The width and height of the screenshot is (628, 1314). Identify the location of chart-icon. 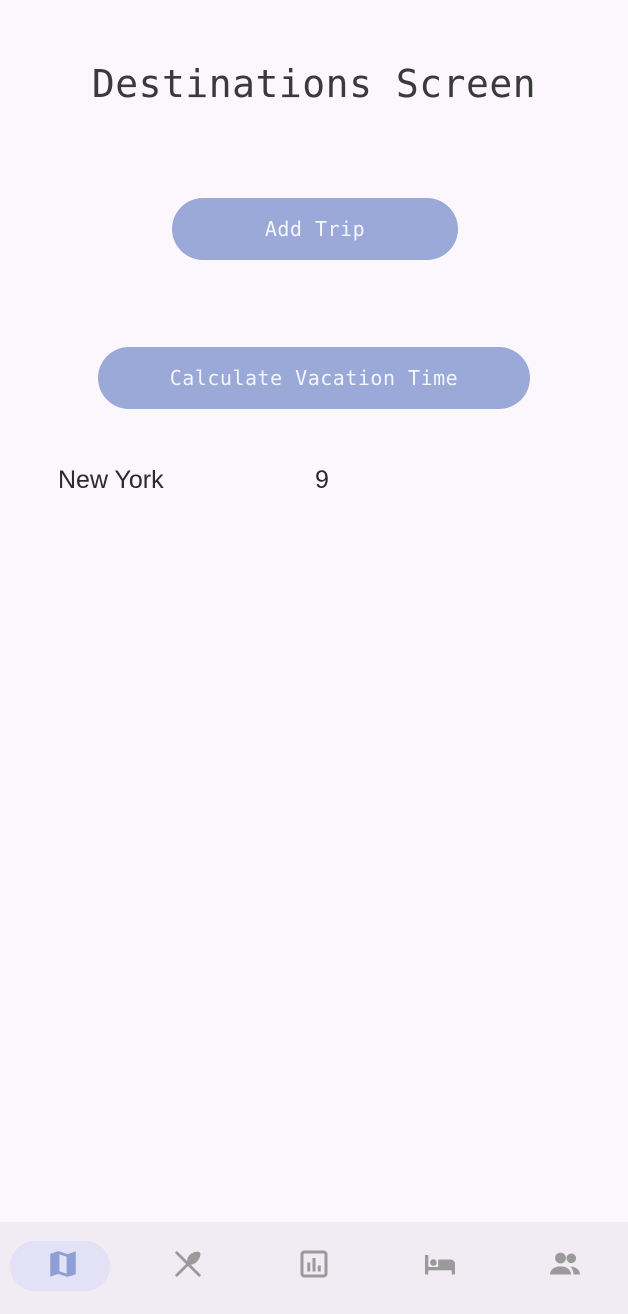
(314, 1264).